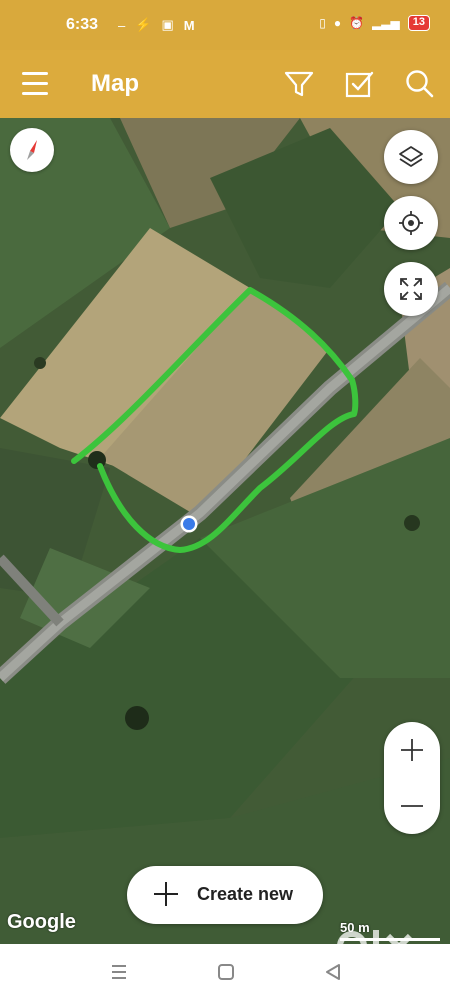 The image size is (450, 1000). I want to click on alarm-icon: ⏰, so click(357, 23).